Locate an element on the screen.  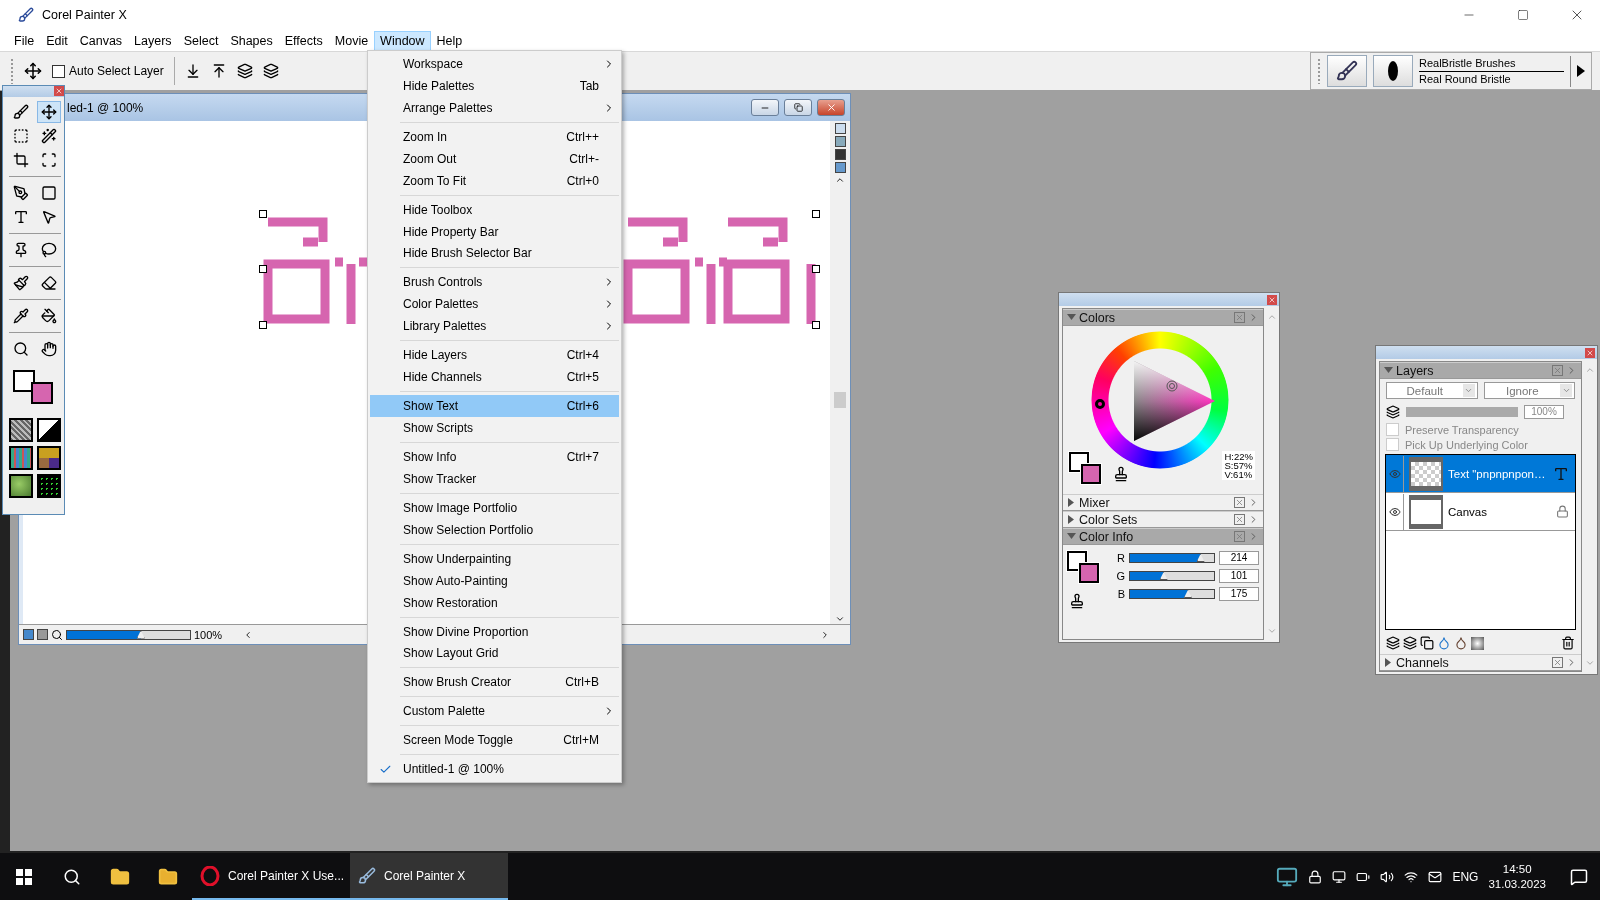
menu-item: Zoom In Ctrl++ is located at coordinates (494, 136).